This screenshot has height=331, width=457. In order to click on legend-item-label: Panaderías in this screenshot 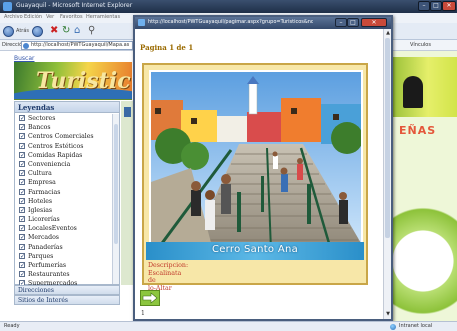, I will do `click(45, 247)`.